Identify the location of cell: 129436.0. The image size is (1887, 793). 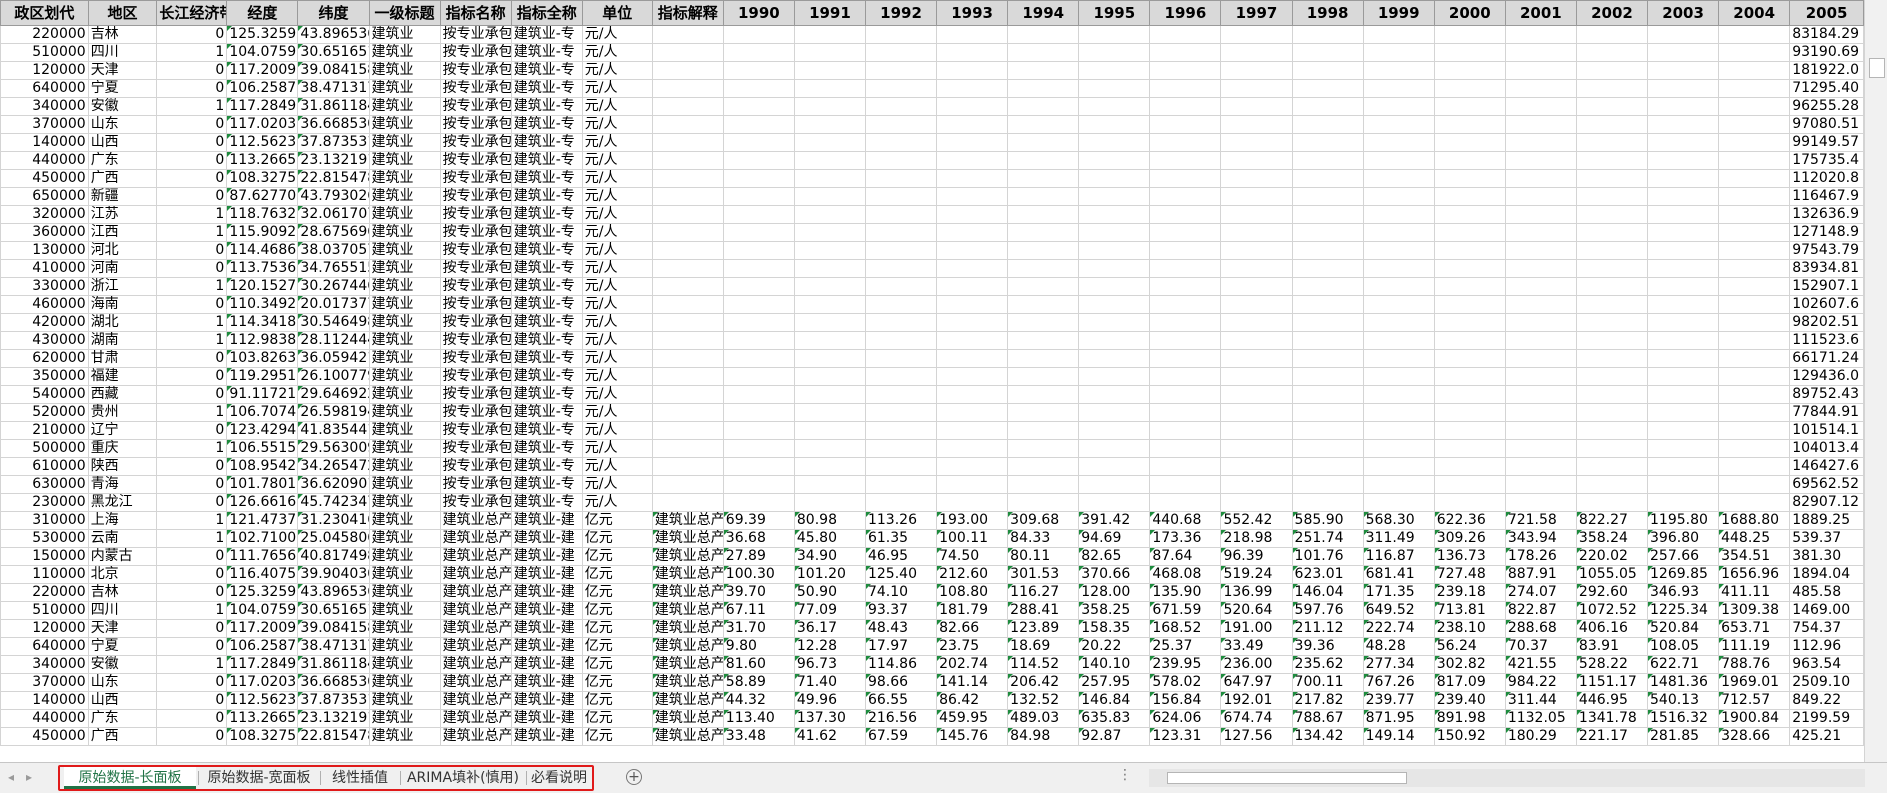
(1826, 376).